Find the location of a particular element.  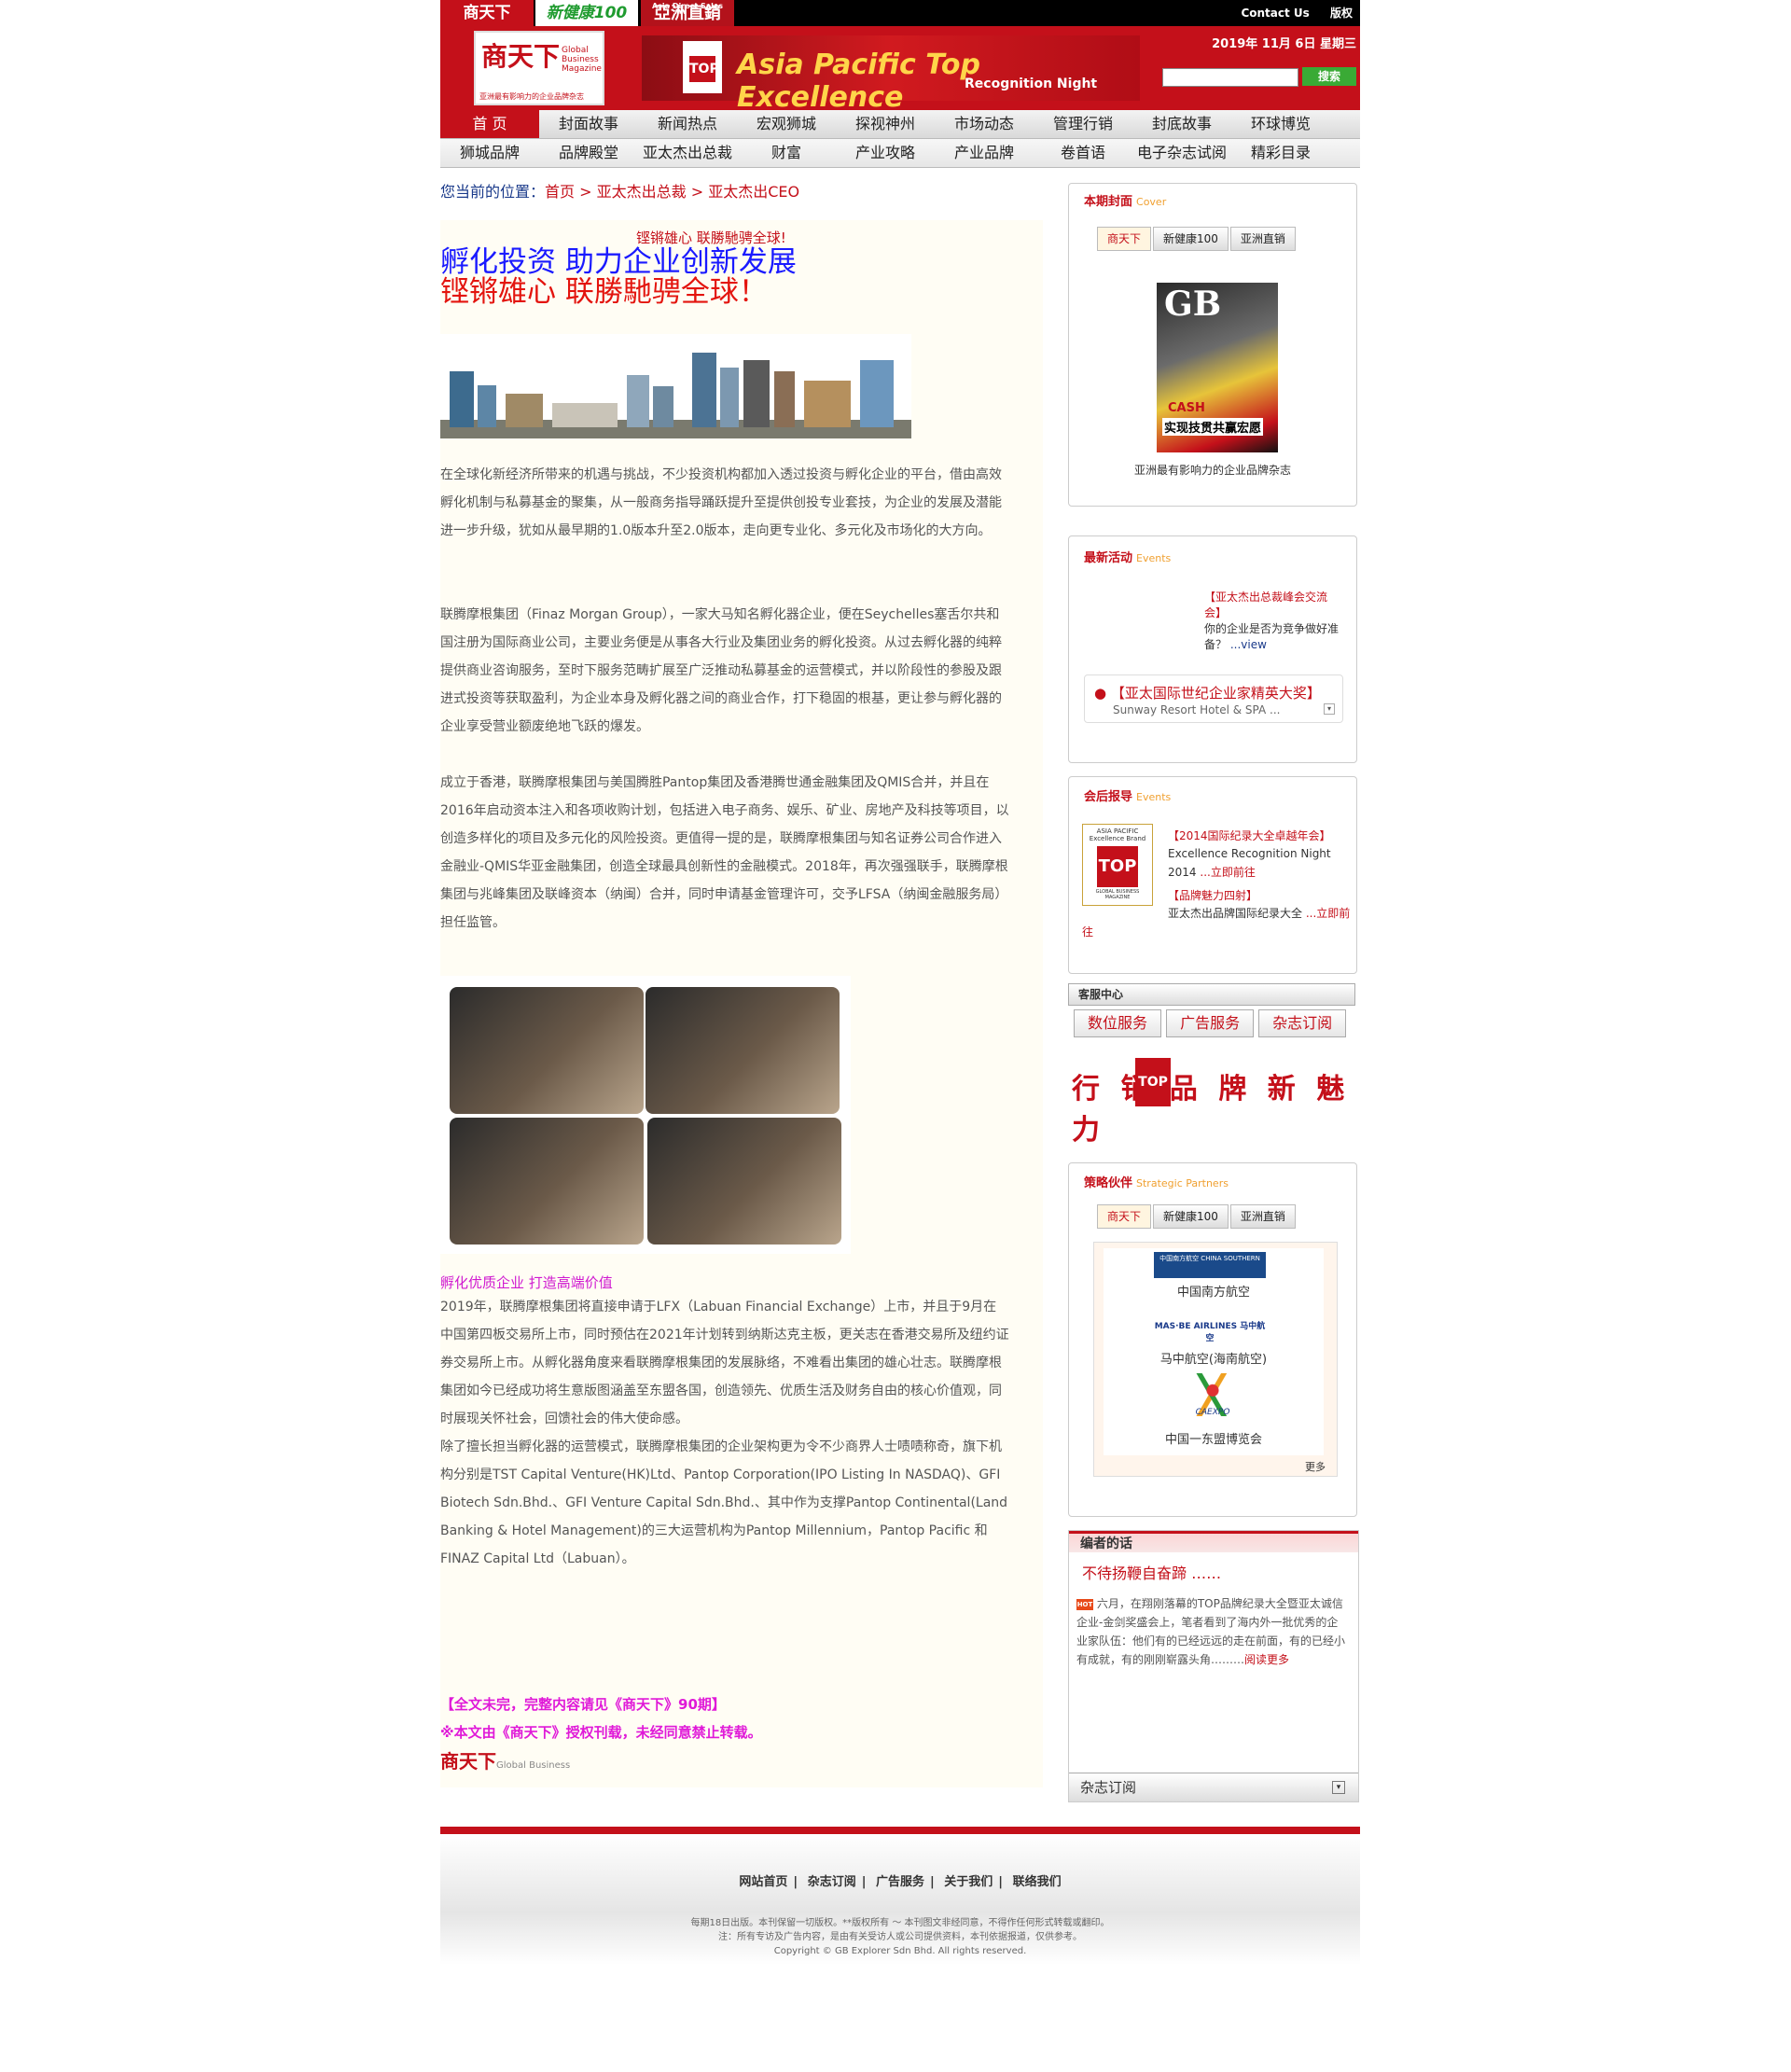

footer-home-link: 网站首页 is located at coordinates (763, 1882).